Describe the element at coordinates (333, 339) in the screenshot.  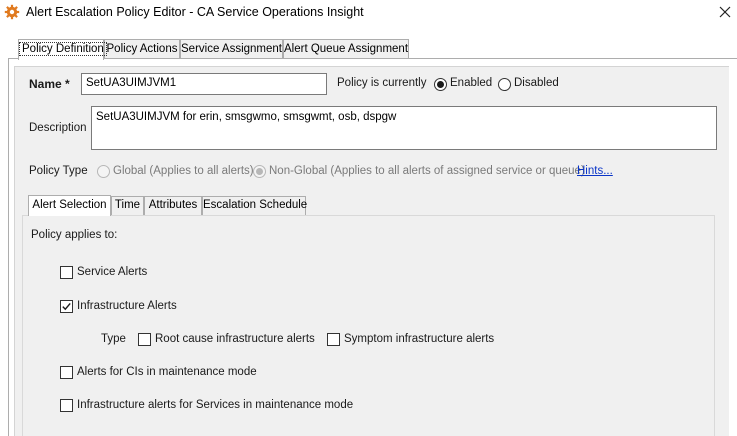
I see `symptom-checkbox` at that location.